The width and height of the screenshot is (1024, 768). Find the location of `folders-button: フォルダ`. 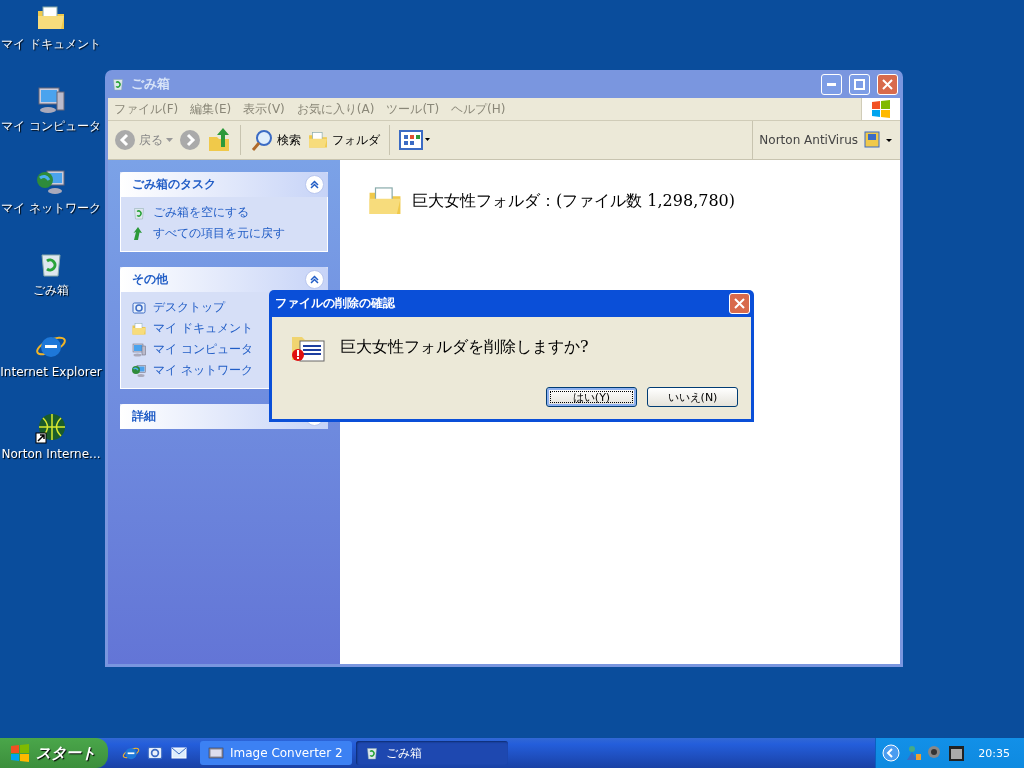

folders-button: フォルダ is located at coordinates (343, 140).